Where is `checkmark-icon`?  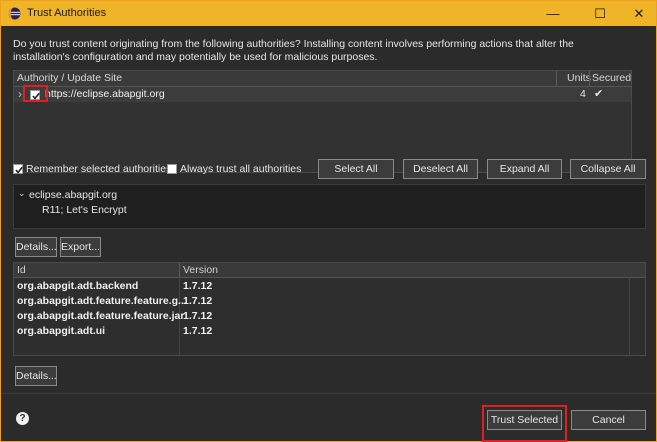
checkmark-icon is located at coordinates (19, 170).